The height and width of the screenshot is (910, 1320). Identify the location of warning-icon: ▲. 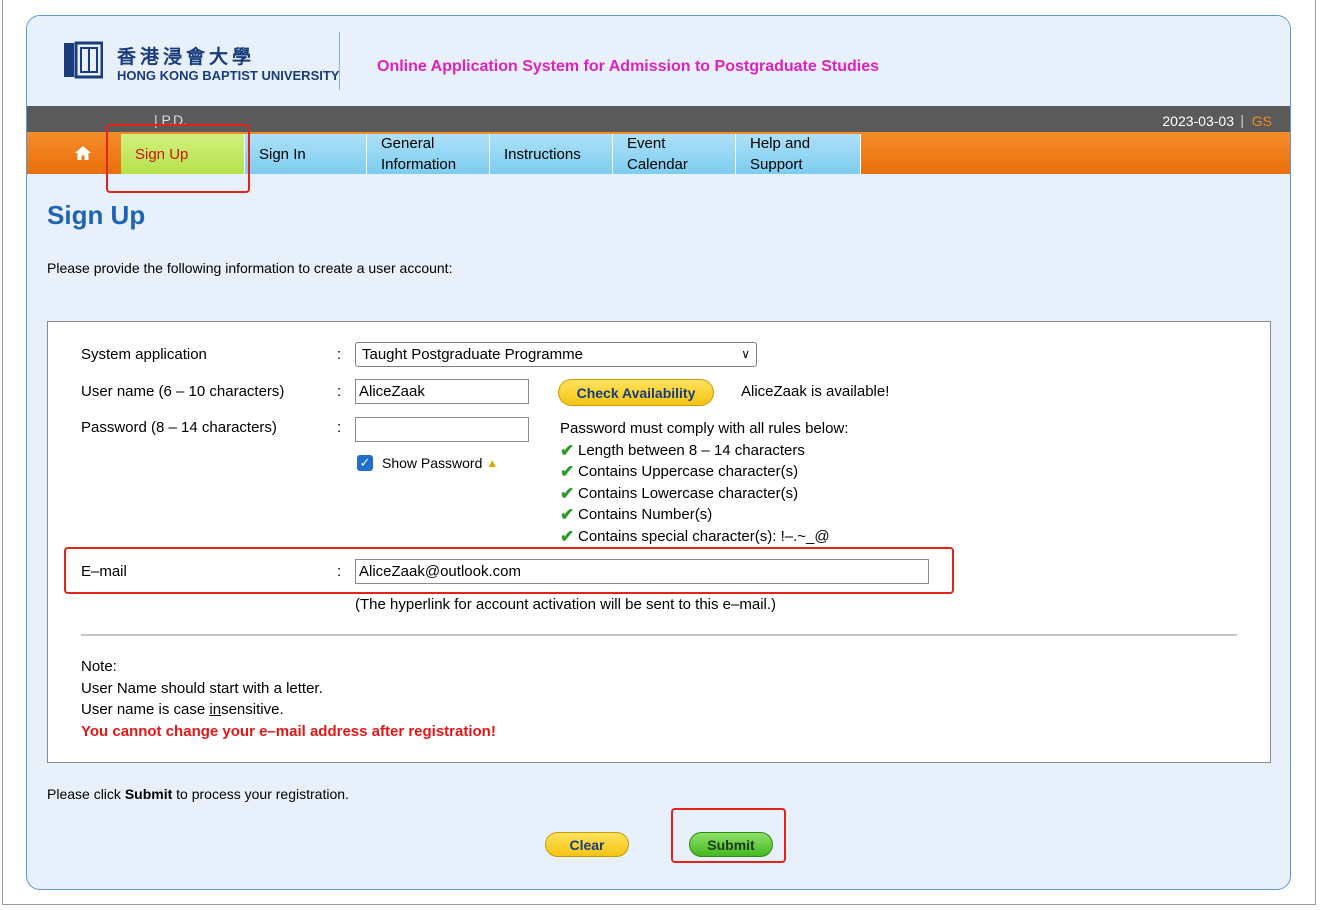
(492, 463).